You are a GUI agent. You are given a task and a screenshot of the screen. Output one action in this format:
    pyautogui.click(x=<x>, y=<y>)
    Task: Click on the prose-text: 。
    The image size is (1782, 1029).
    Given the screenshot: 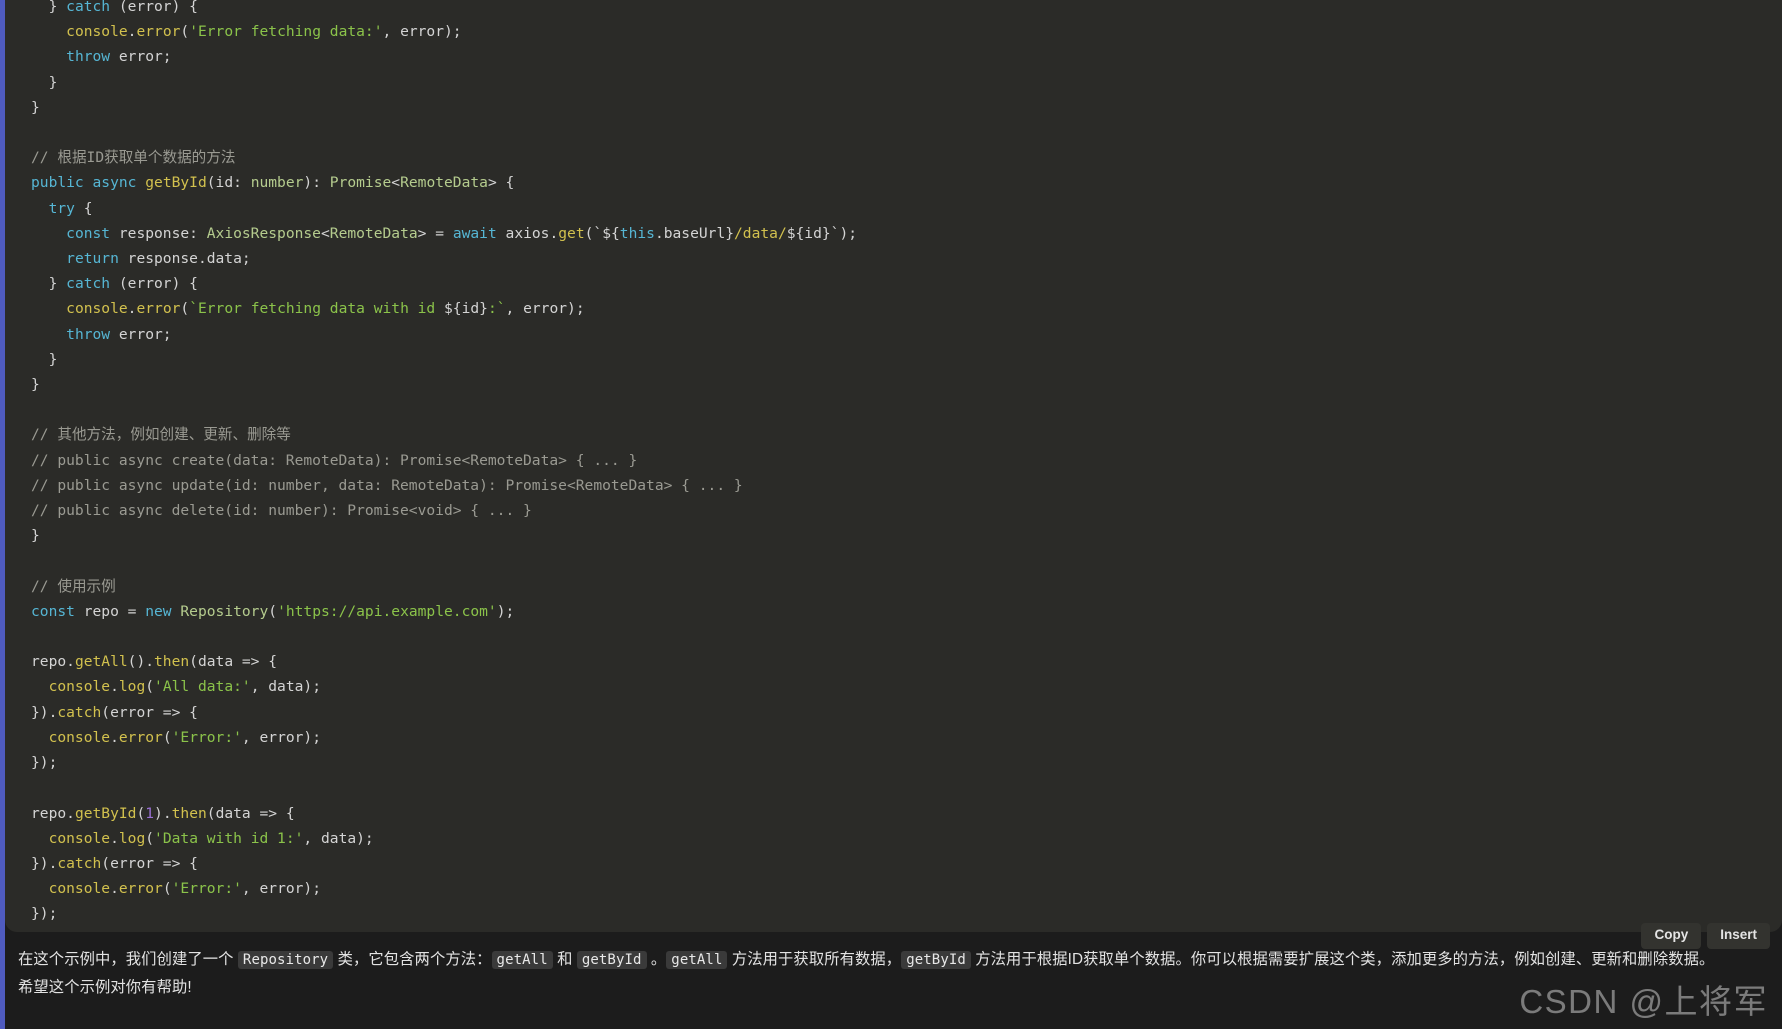 What is the action you would take?
    pyautogui.click(x=656, y=959)
    